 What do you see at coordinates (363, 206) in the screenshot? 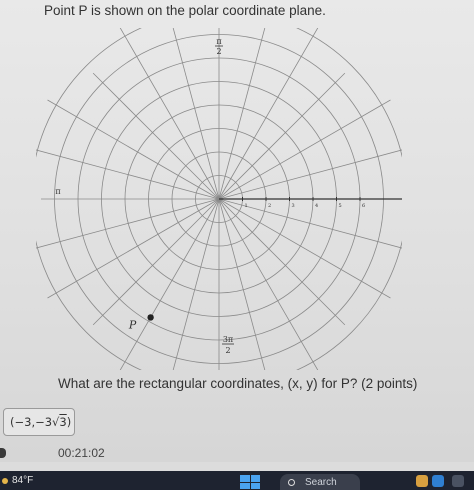
I see `radius-tick-label: 6` at bounding box center [363, 206].